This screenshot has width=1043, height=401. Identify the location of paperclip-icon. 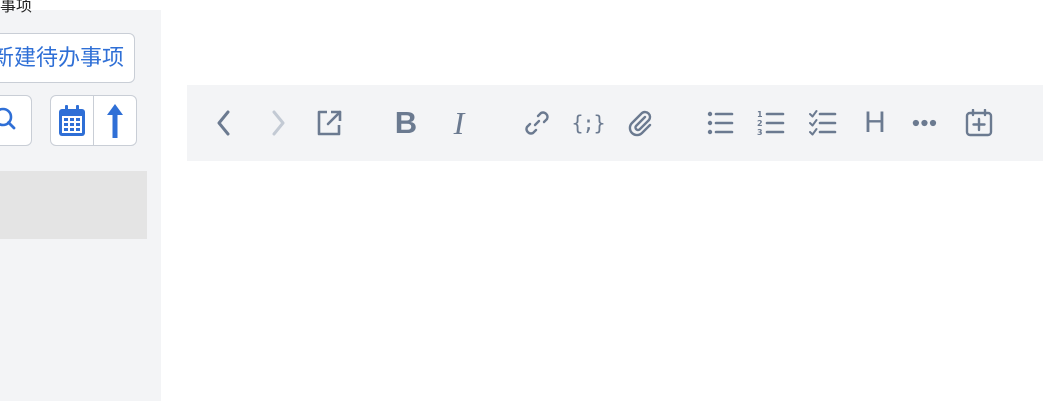
(640, 123).